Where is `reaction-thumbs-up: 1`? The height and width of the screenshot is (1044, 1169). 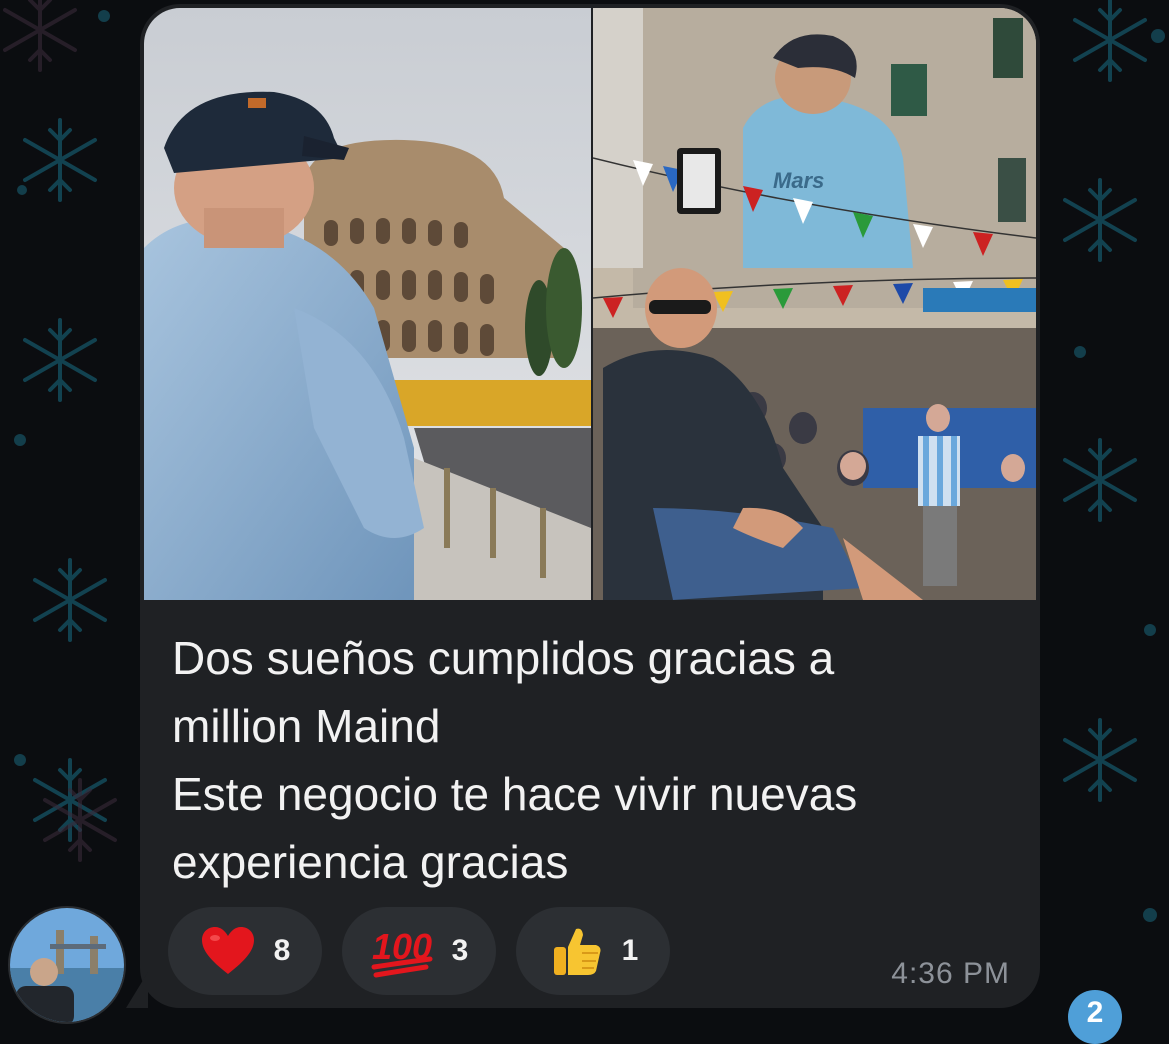 reaction-thumbs-up: 1 is located at coordinates (593, 951).